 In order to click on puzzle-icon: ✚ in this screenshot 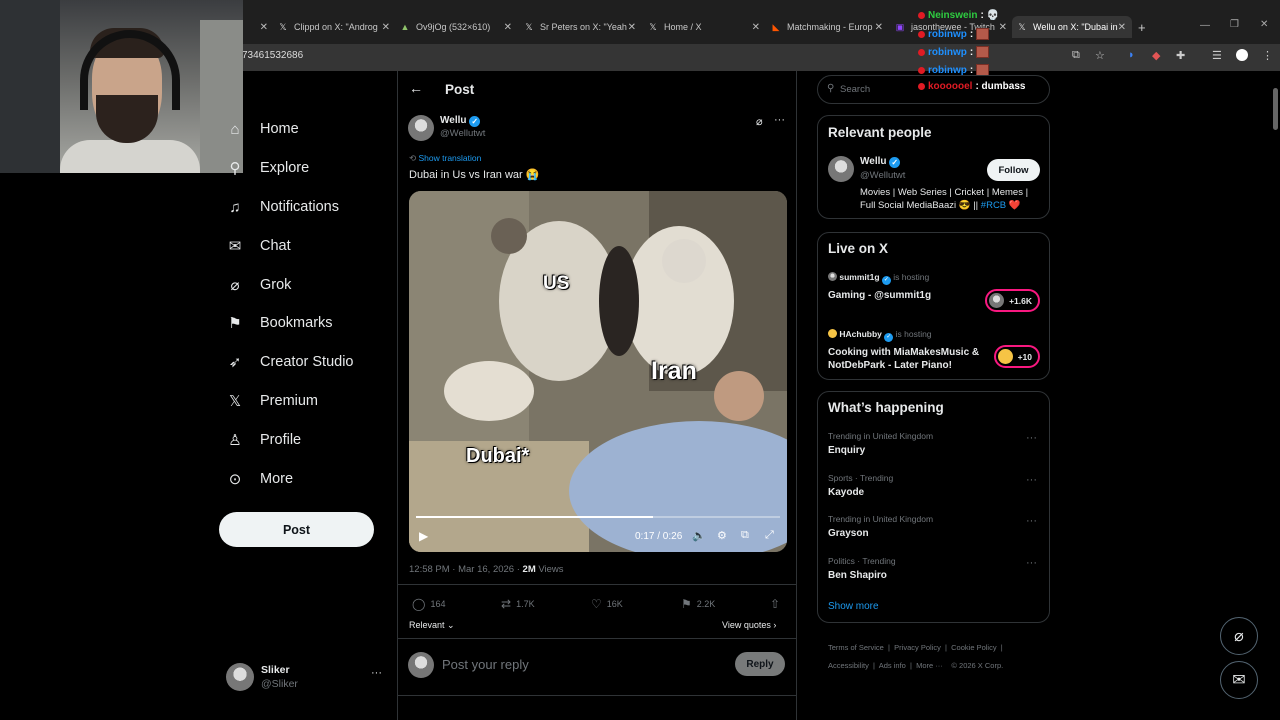, I will do `click(1180, 55)`.